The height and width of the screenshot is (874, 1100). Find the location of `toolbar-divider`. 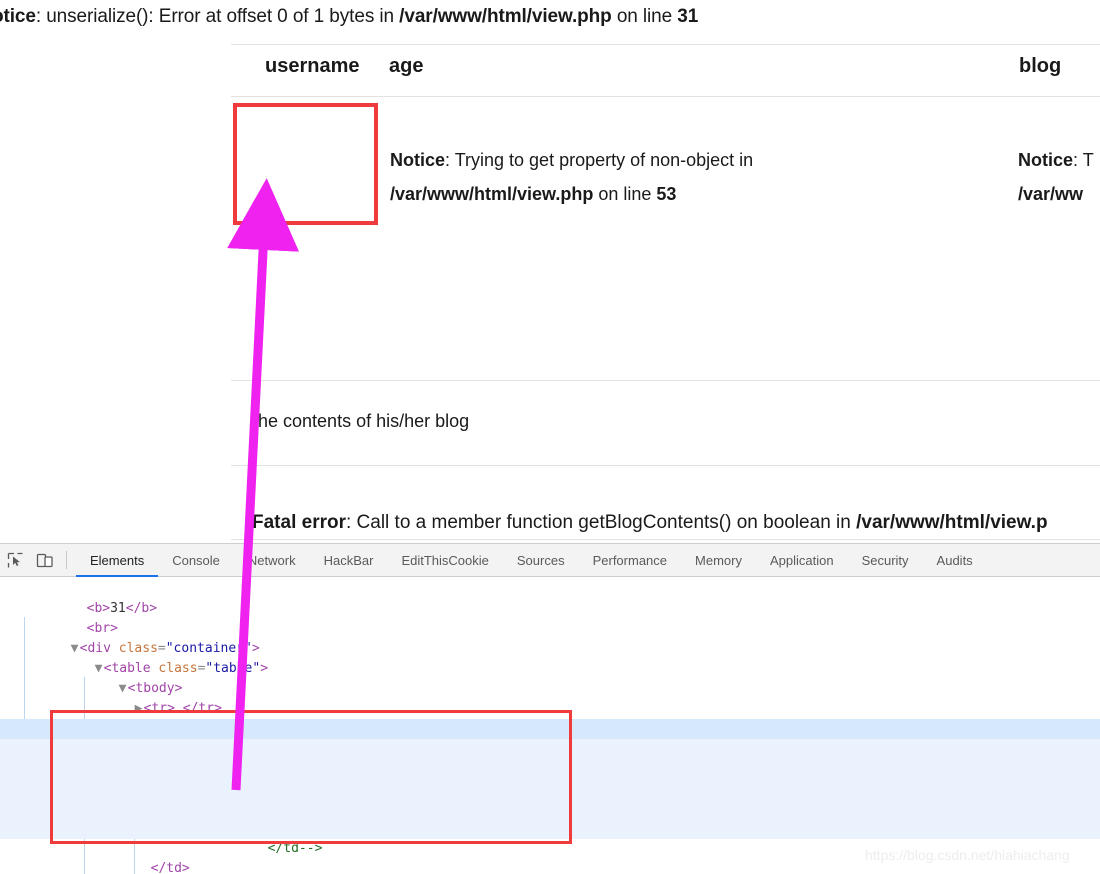

toolbar-divider is located at coordinates (66, 560).